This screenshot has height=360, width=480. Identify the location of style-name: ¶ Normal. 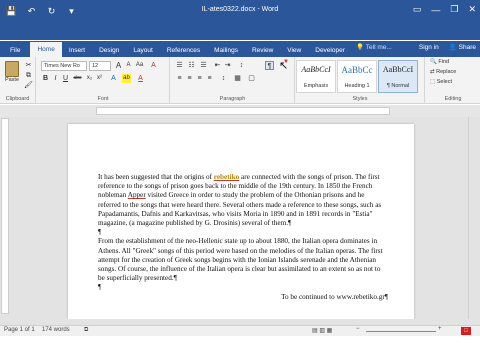
(398, 86).